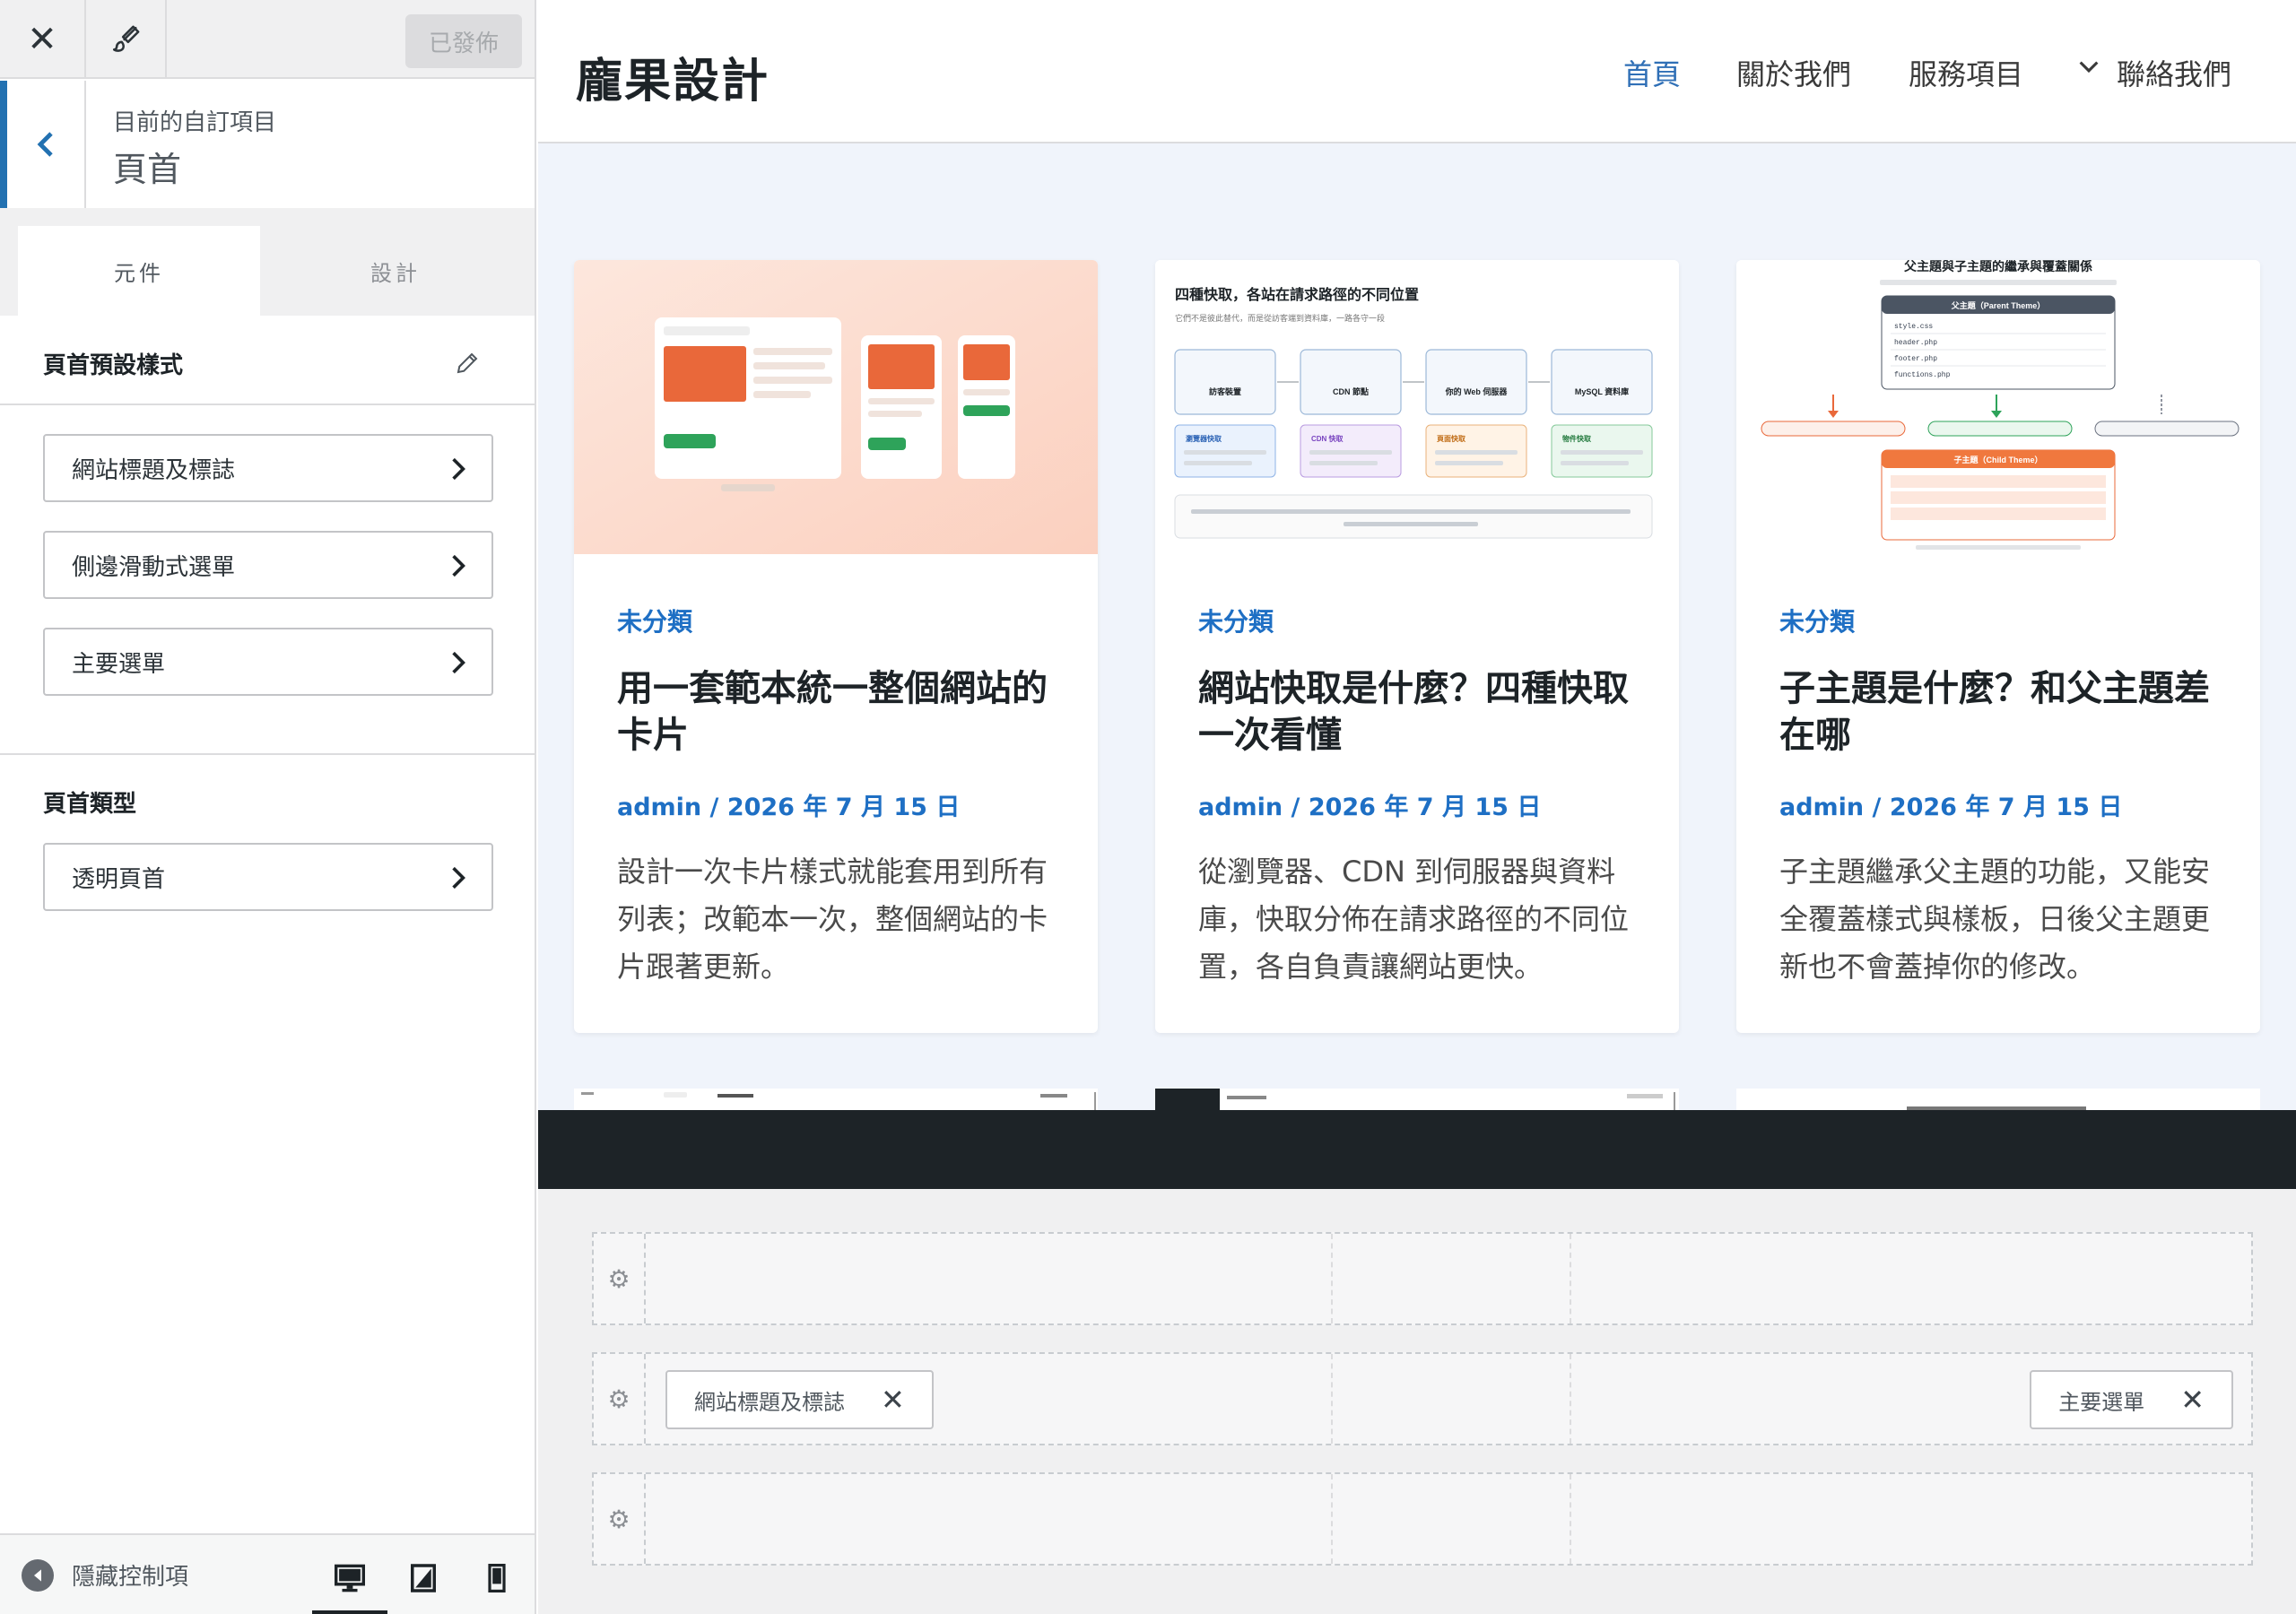 The image size is (2296, 1614). I want to click on mobile-icon, so click(497, 1578).